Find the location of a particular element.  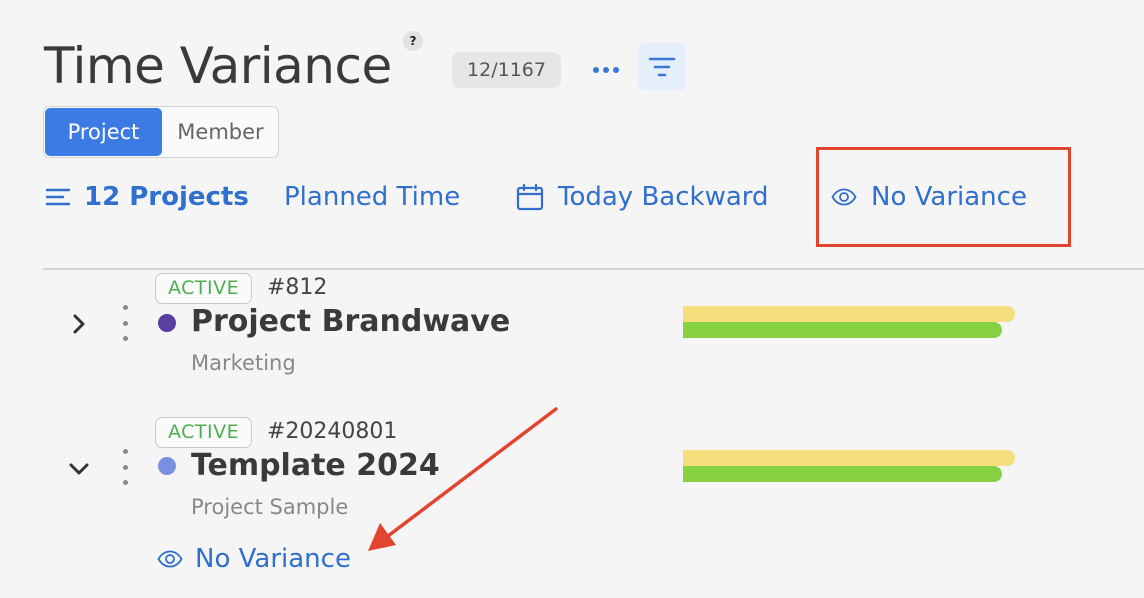

projects-filter-label: 12 Projects is located at coordinates (166, 197).